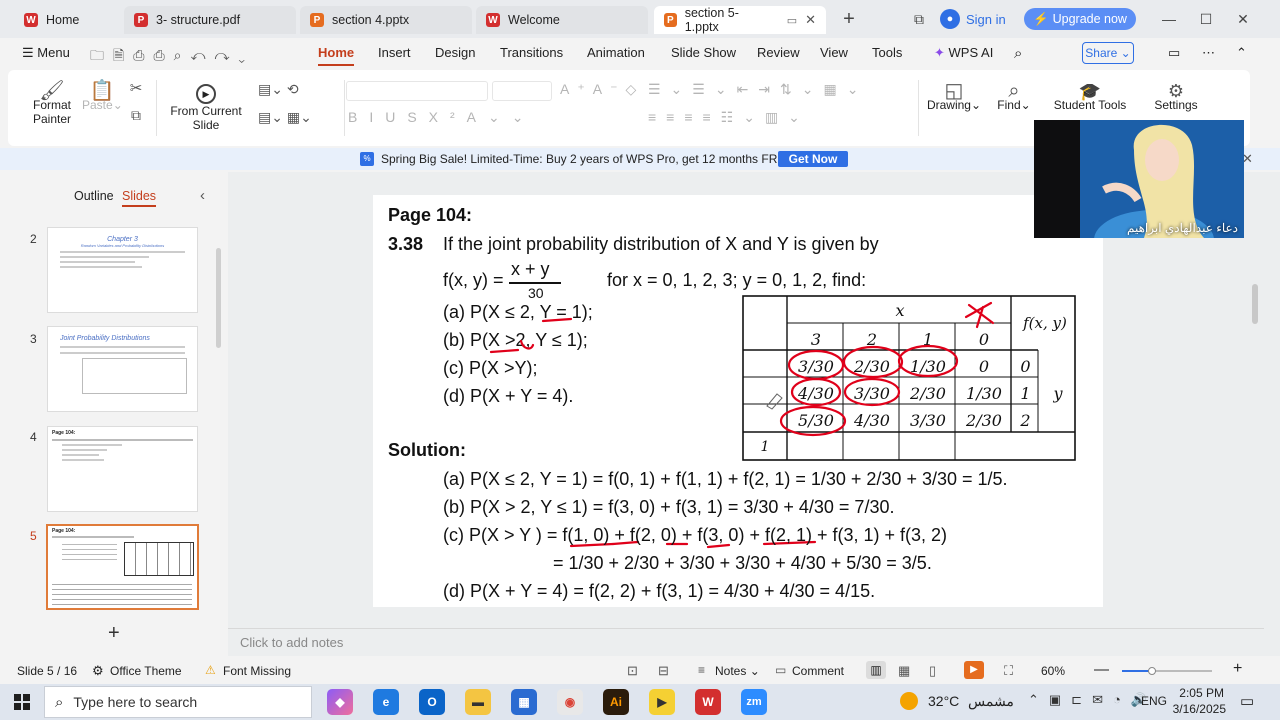 Image resolution: width=1280 pixels, height=720 pixels. Describe the element at coordinates (178, 702) in the screenshot. I see `taskbar-search-box: ⌕ Type here to search` at that location.